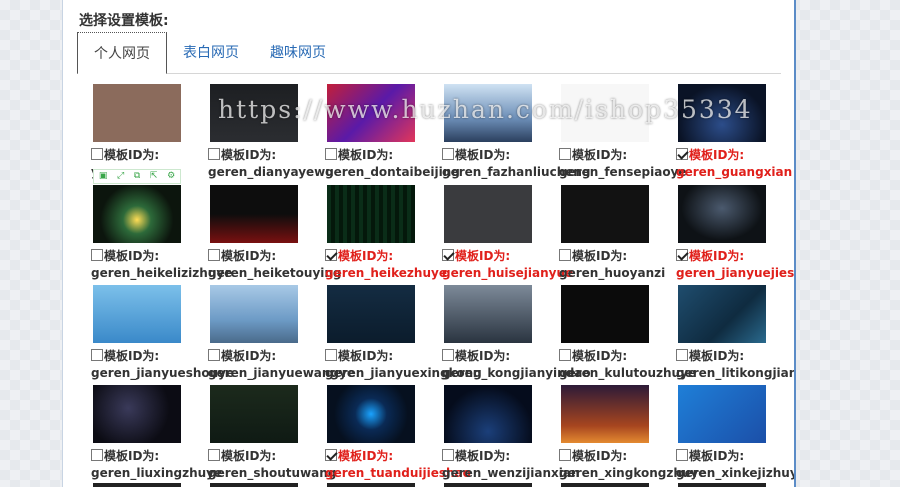  What do you see at coordinates (623, 172) in the screenshot?
I see `template-id: geren_fensepiaoye` at bounding box center [623, 172].